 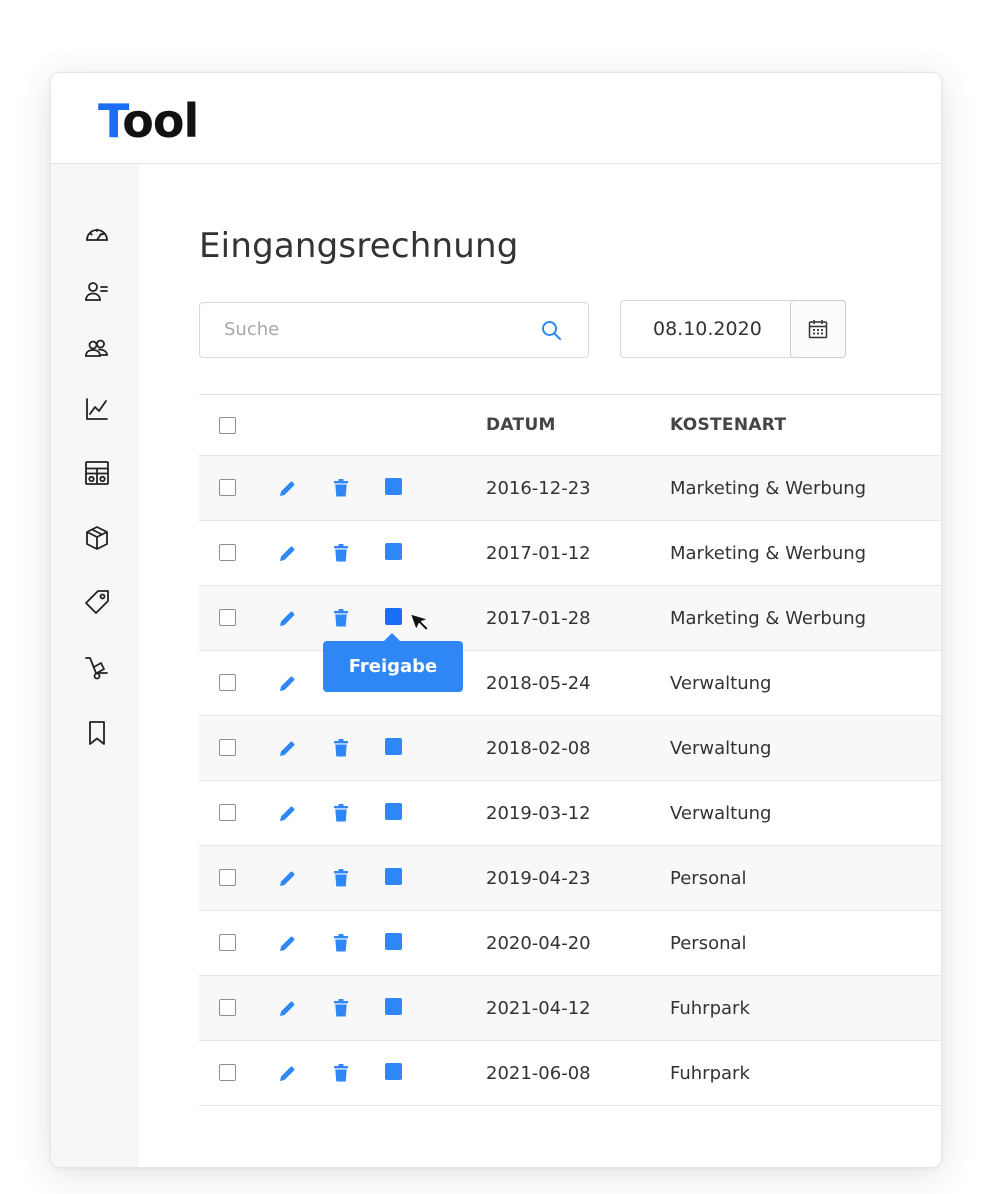 I want to click on table-row: 2016-12-23 Marketing & Werbung, so click(x=570, y=488).